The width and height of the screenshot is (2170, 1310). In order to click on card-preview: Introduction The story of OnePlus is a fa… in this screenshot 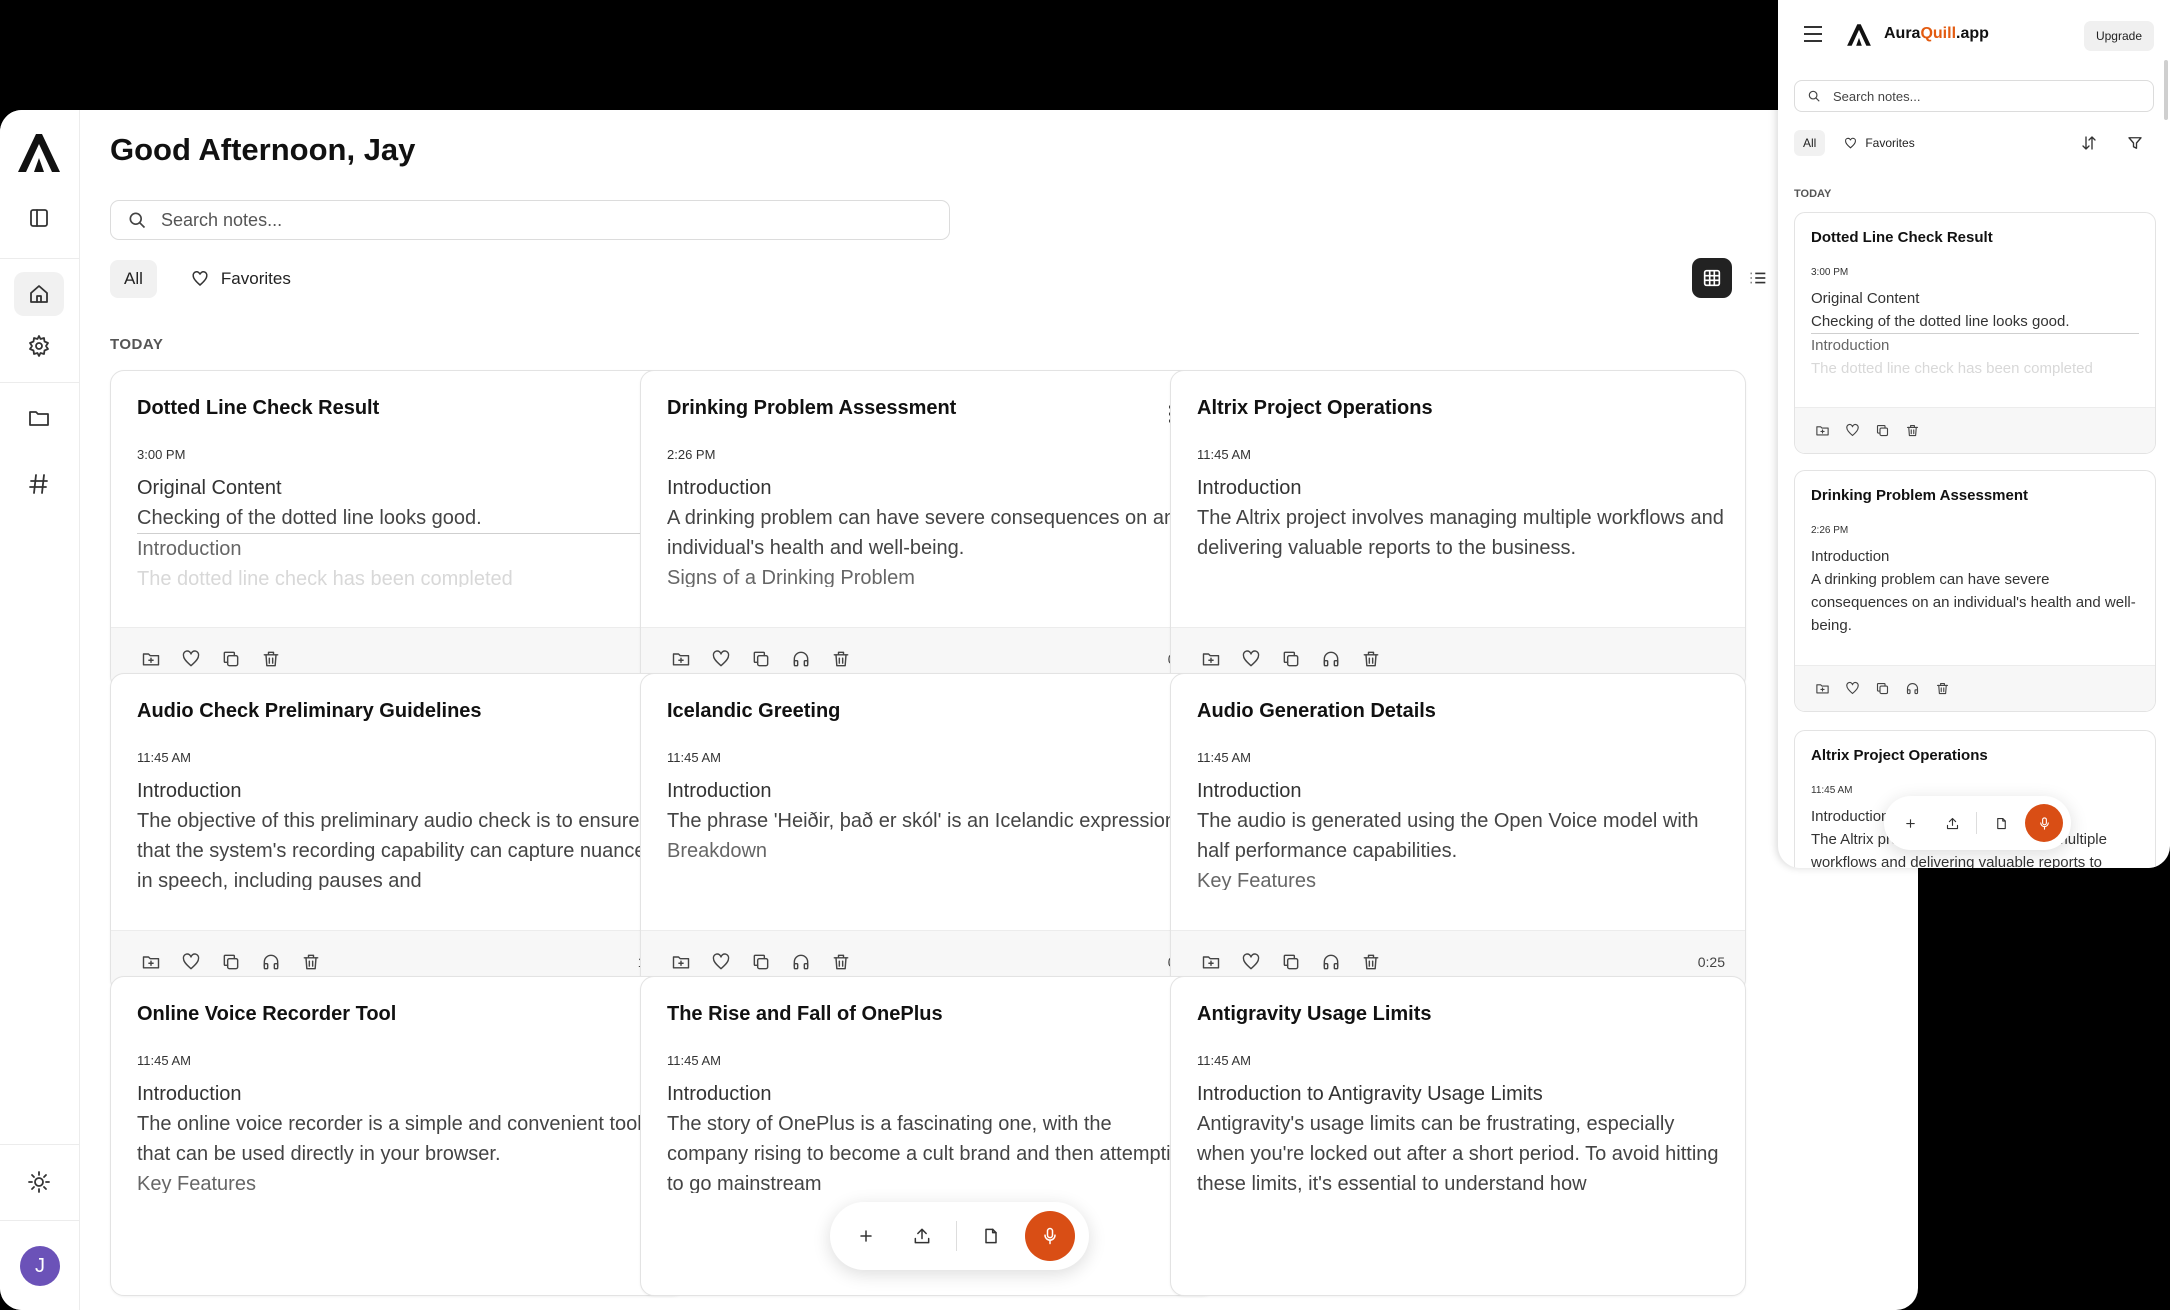, I will do `click(932, 1136)`.